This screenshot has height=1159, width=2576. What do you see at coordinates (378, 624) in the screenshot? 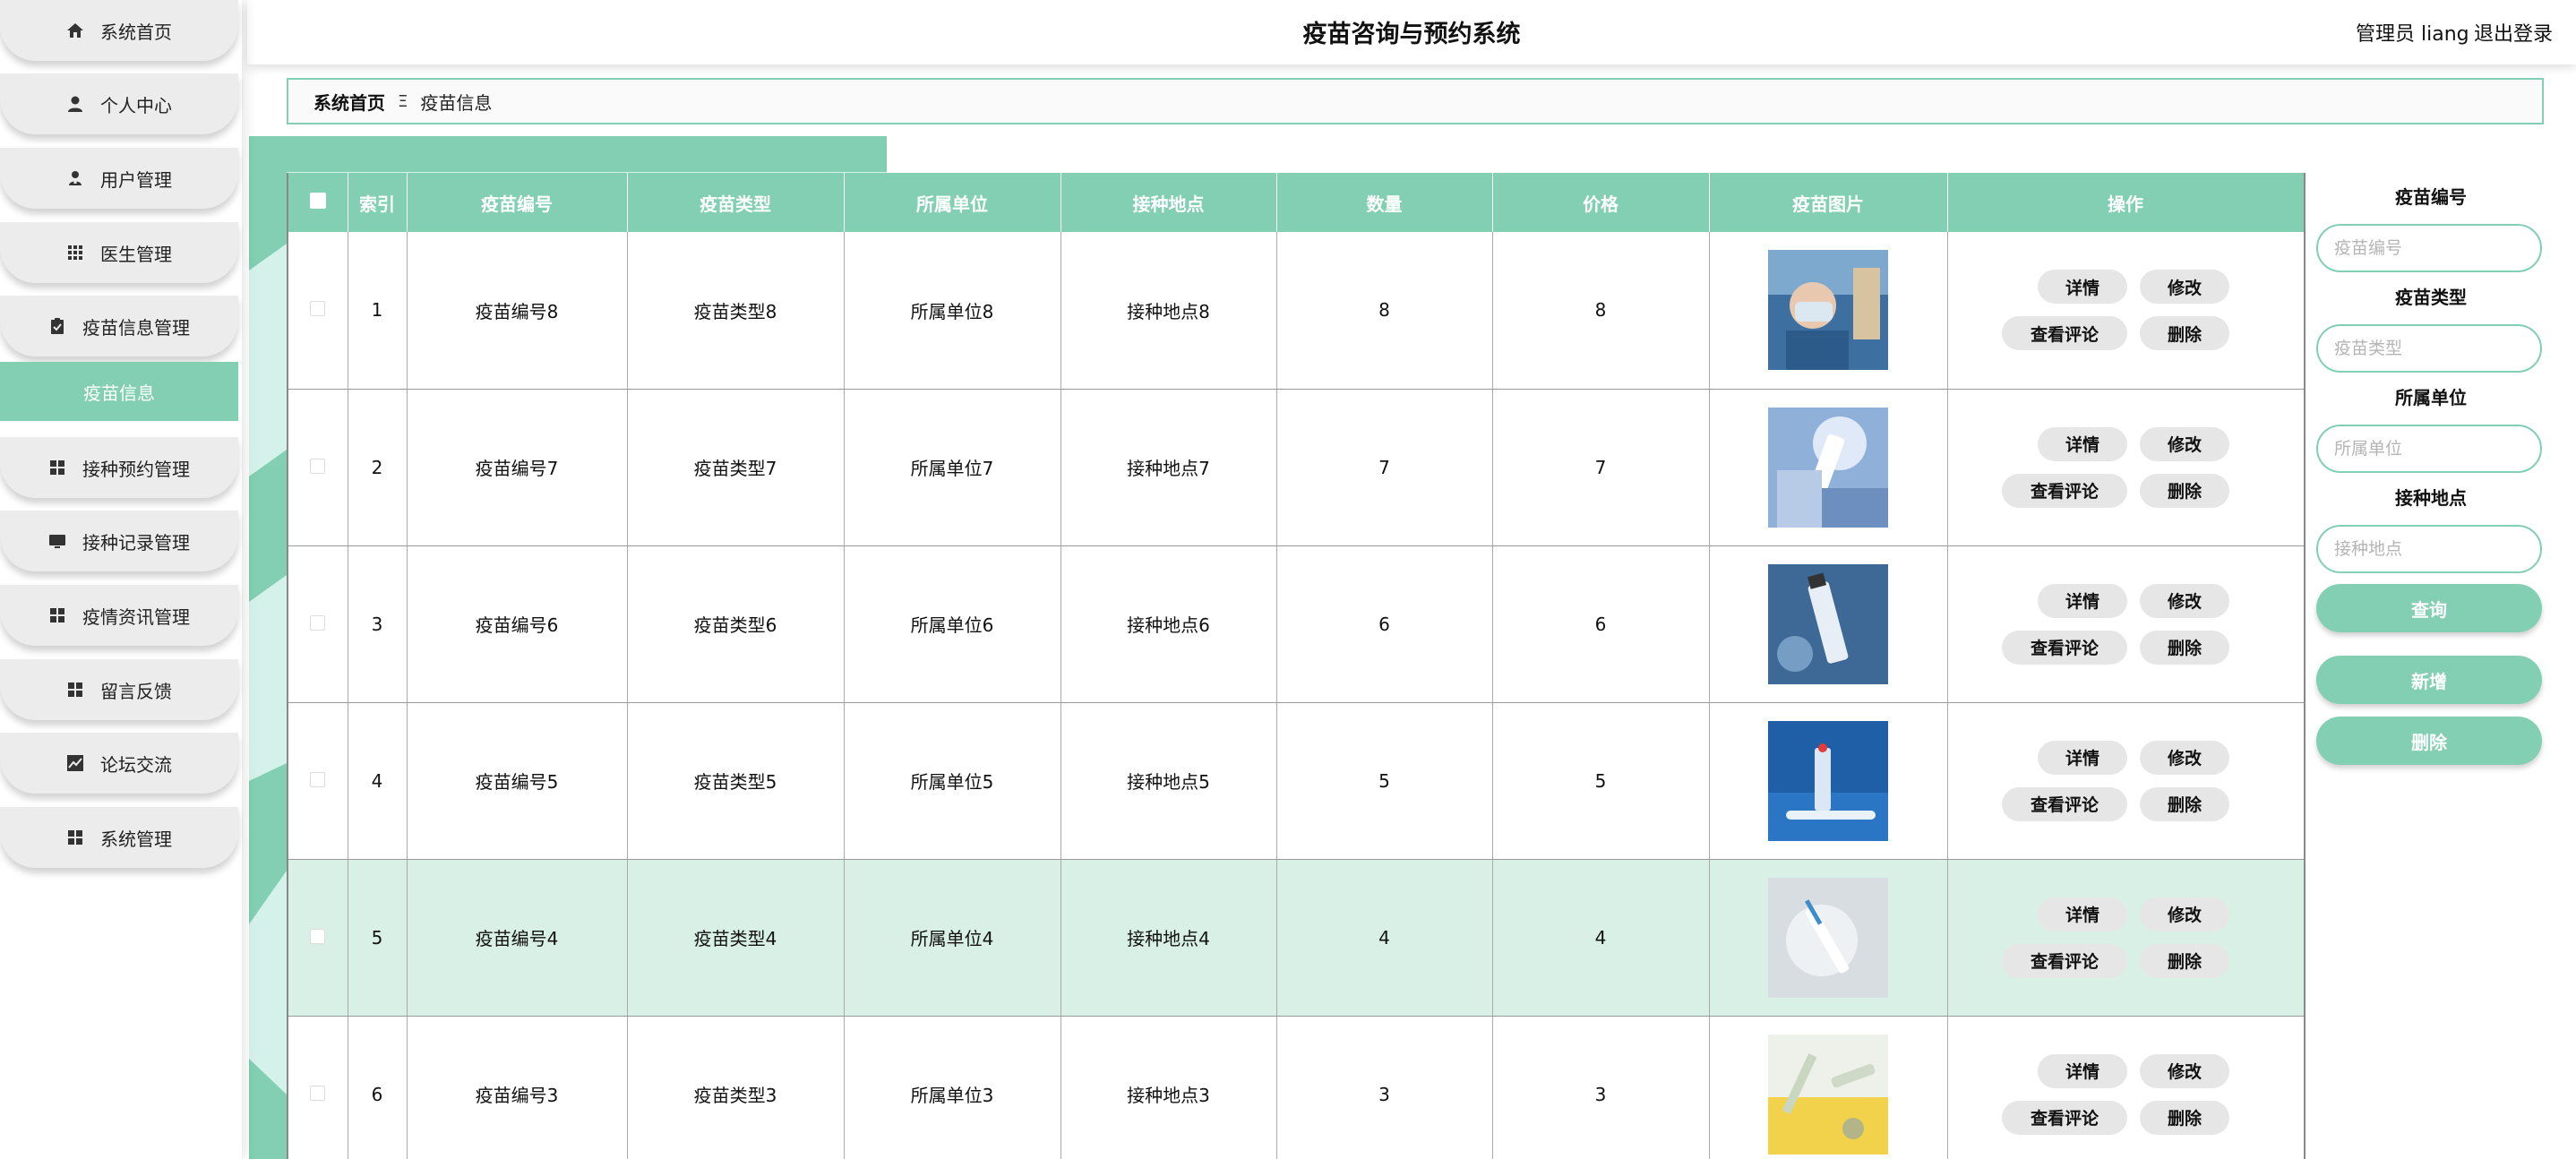
I see `cell-index: 3` at bounding box center [378, 624].